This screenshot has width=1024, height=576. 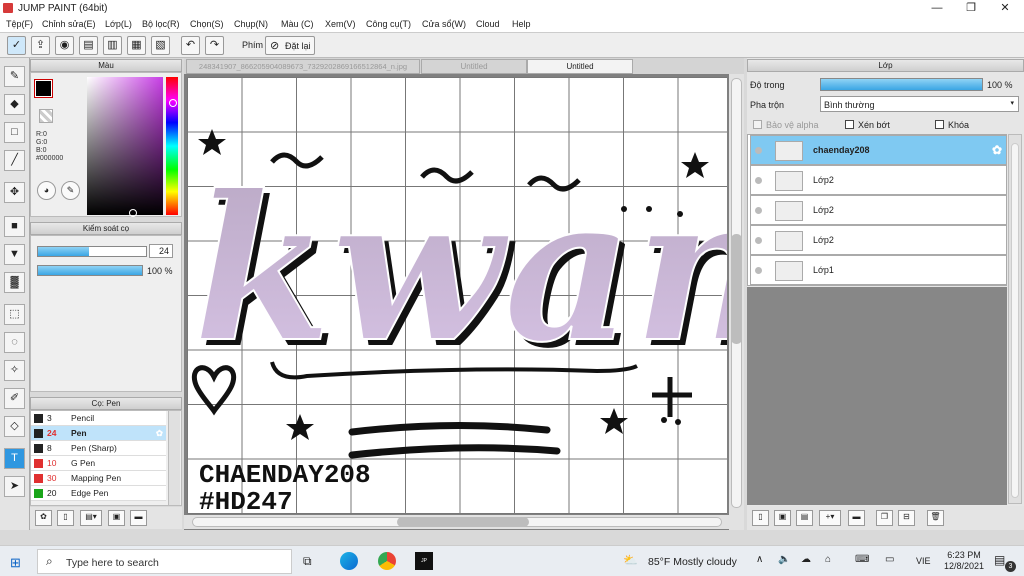 I want to click on trash-icon: 🗑, so click(x=935, y=518).